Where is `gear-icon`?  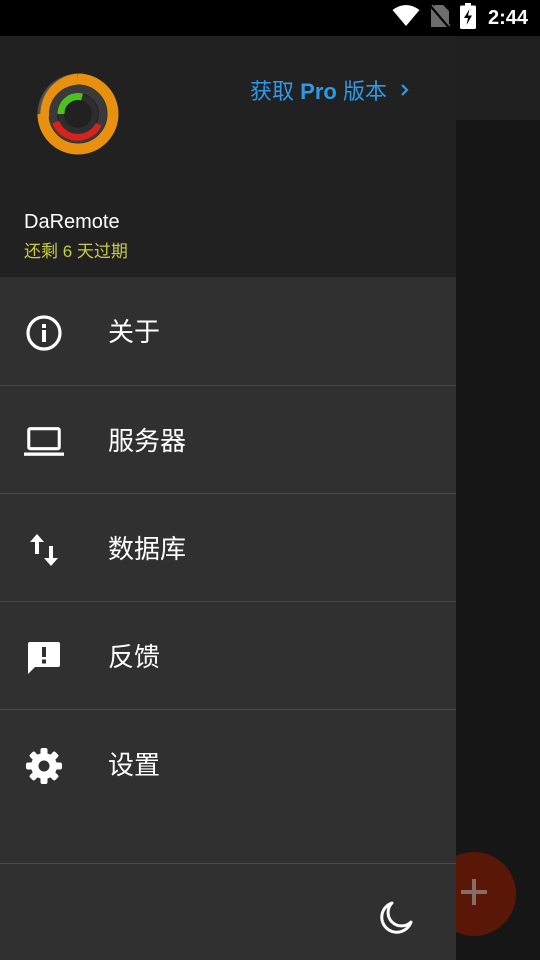 gear-icon is located at coordinates (44, 766).